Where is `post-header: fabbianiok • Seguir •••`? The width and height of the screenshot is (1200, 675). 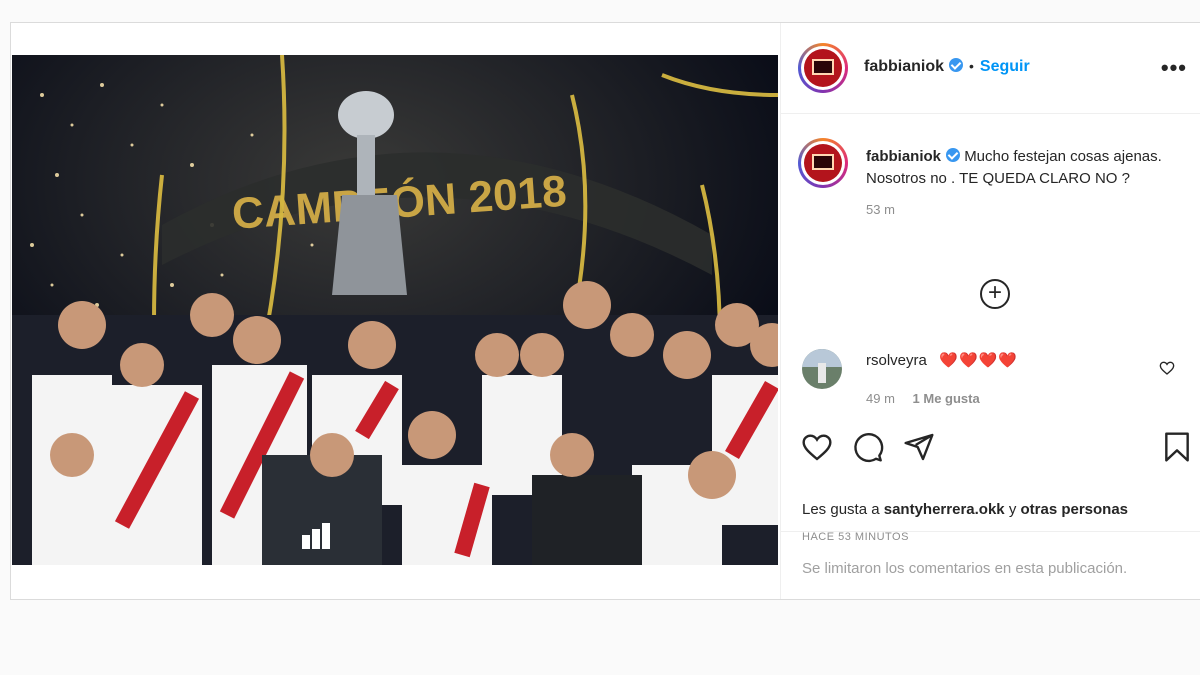 post-header: fabbianiok • Seguir ••• is located at coordinates (990, 68).